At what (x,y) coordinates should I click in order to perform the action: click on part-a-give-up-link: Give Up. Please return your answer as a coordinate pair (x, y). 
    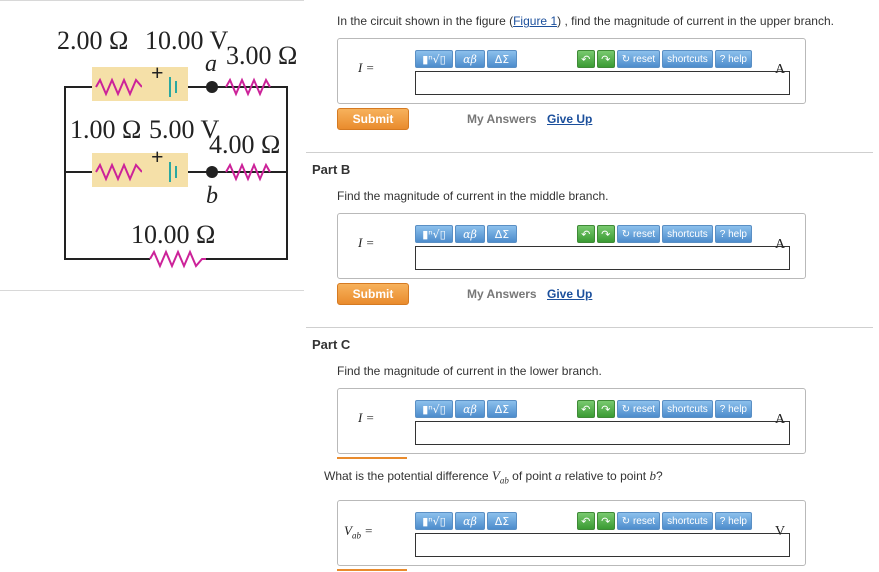
    Looking at the image, I should click on (569, 119).